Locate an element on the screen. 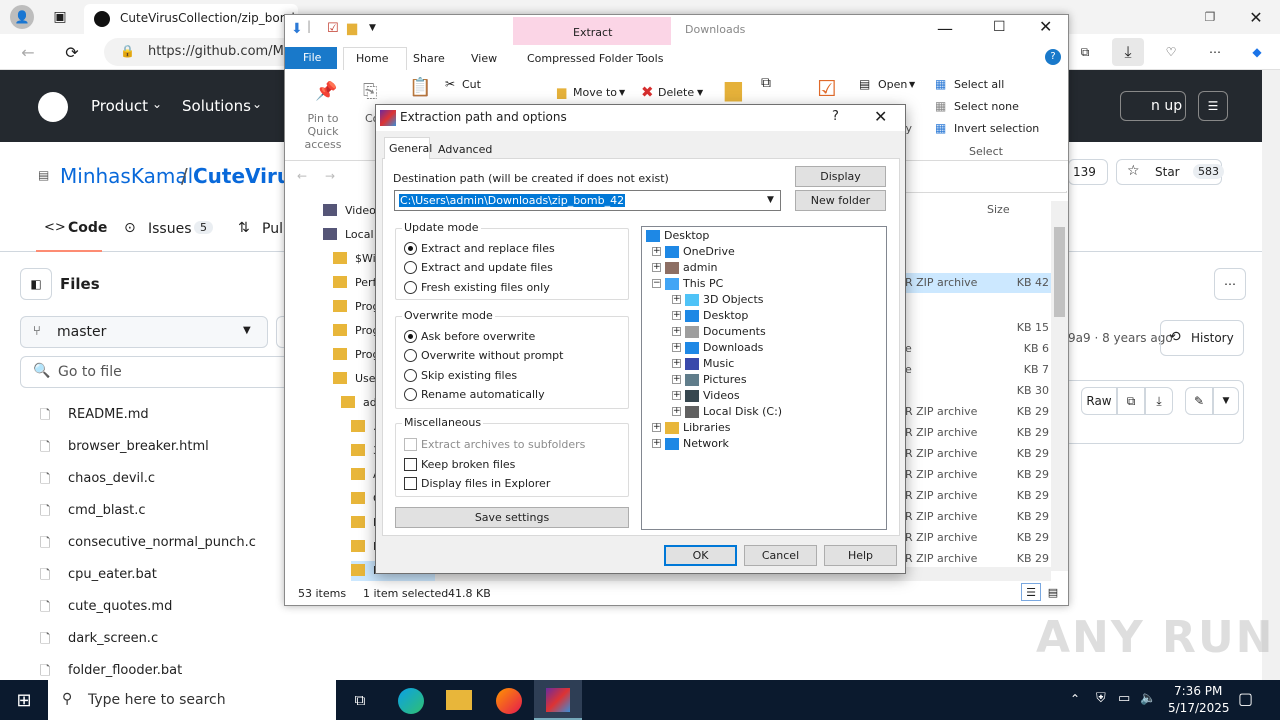 Image resolution: width=1280 pixels, height=720 pixels. more-menu-icon: ⋯ is located at coordinates (1215, 52).